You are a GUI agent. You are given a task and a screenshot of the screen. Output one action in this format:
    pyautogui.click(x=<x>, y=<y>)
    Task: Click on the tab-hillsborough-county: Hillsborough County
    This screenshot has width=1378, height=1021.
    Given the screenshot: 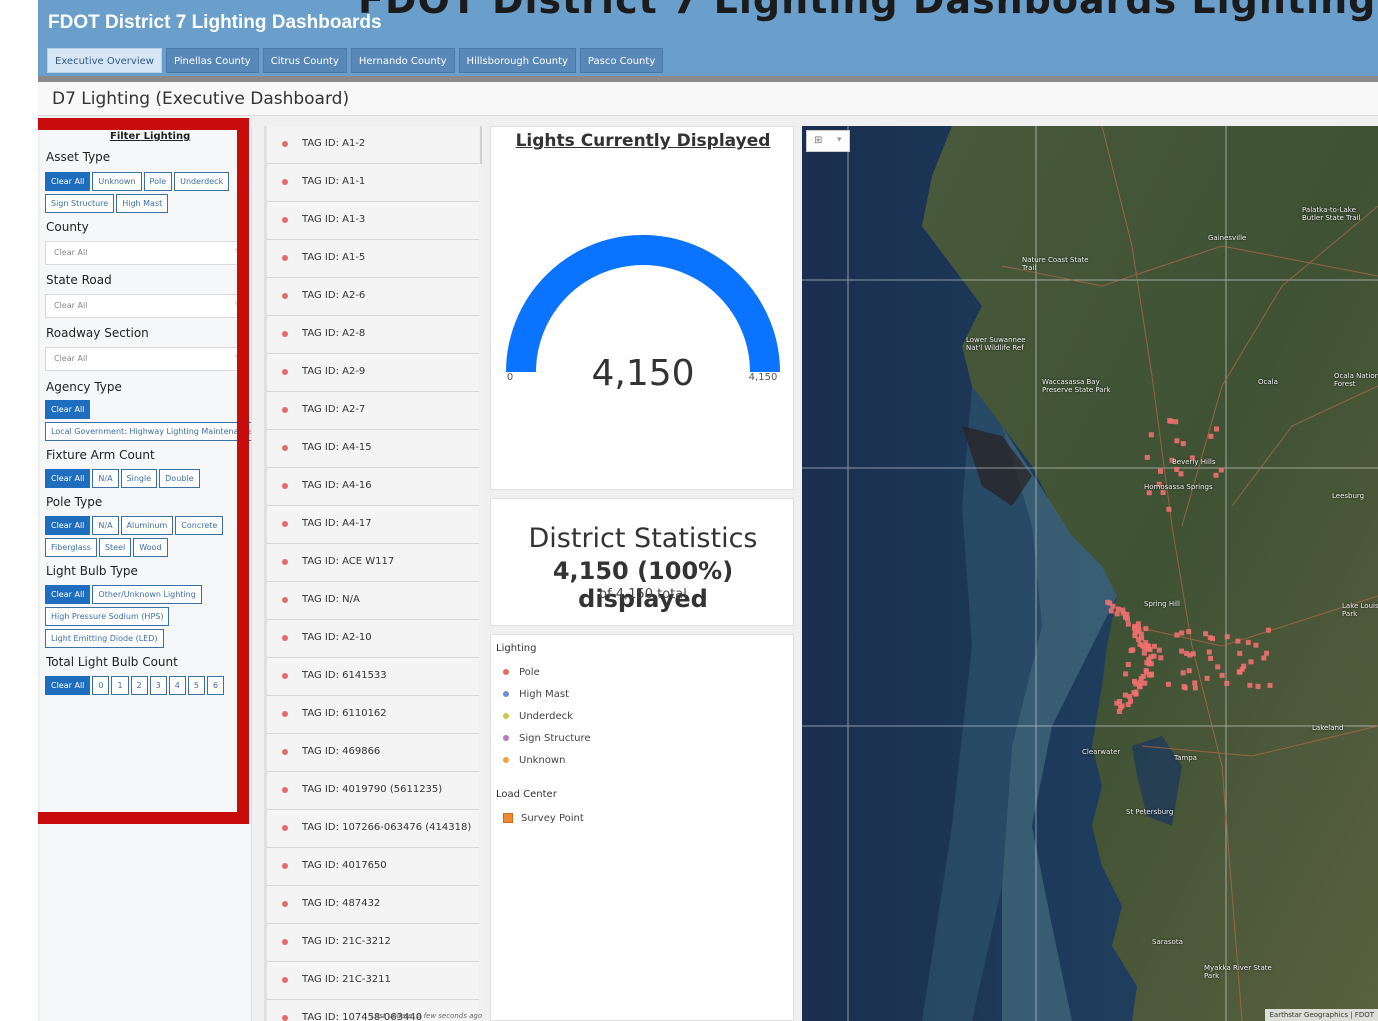 What is the action you would take?
    pyautogui.click(x=517, y=60)
    